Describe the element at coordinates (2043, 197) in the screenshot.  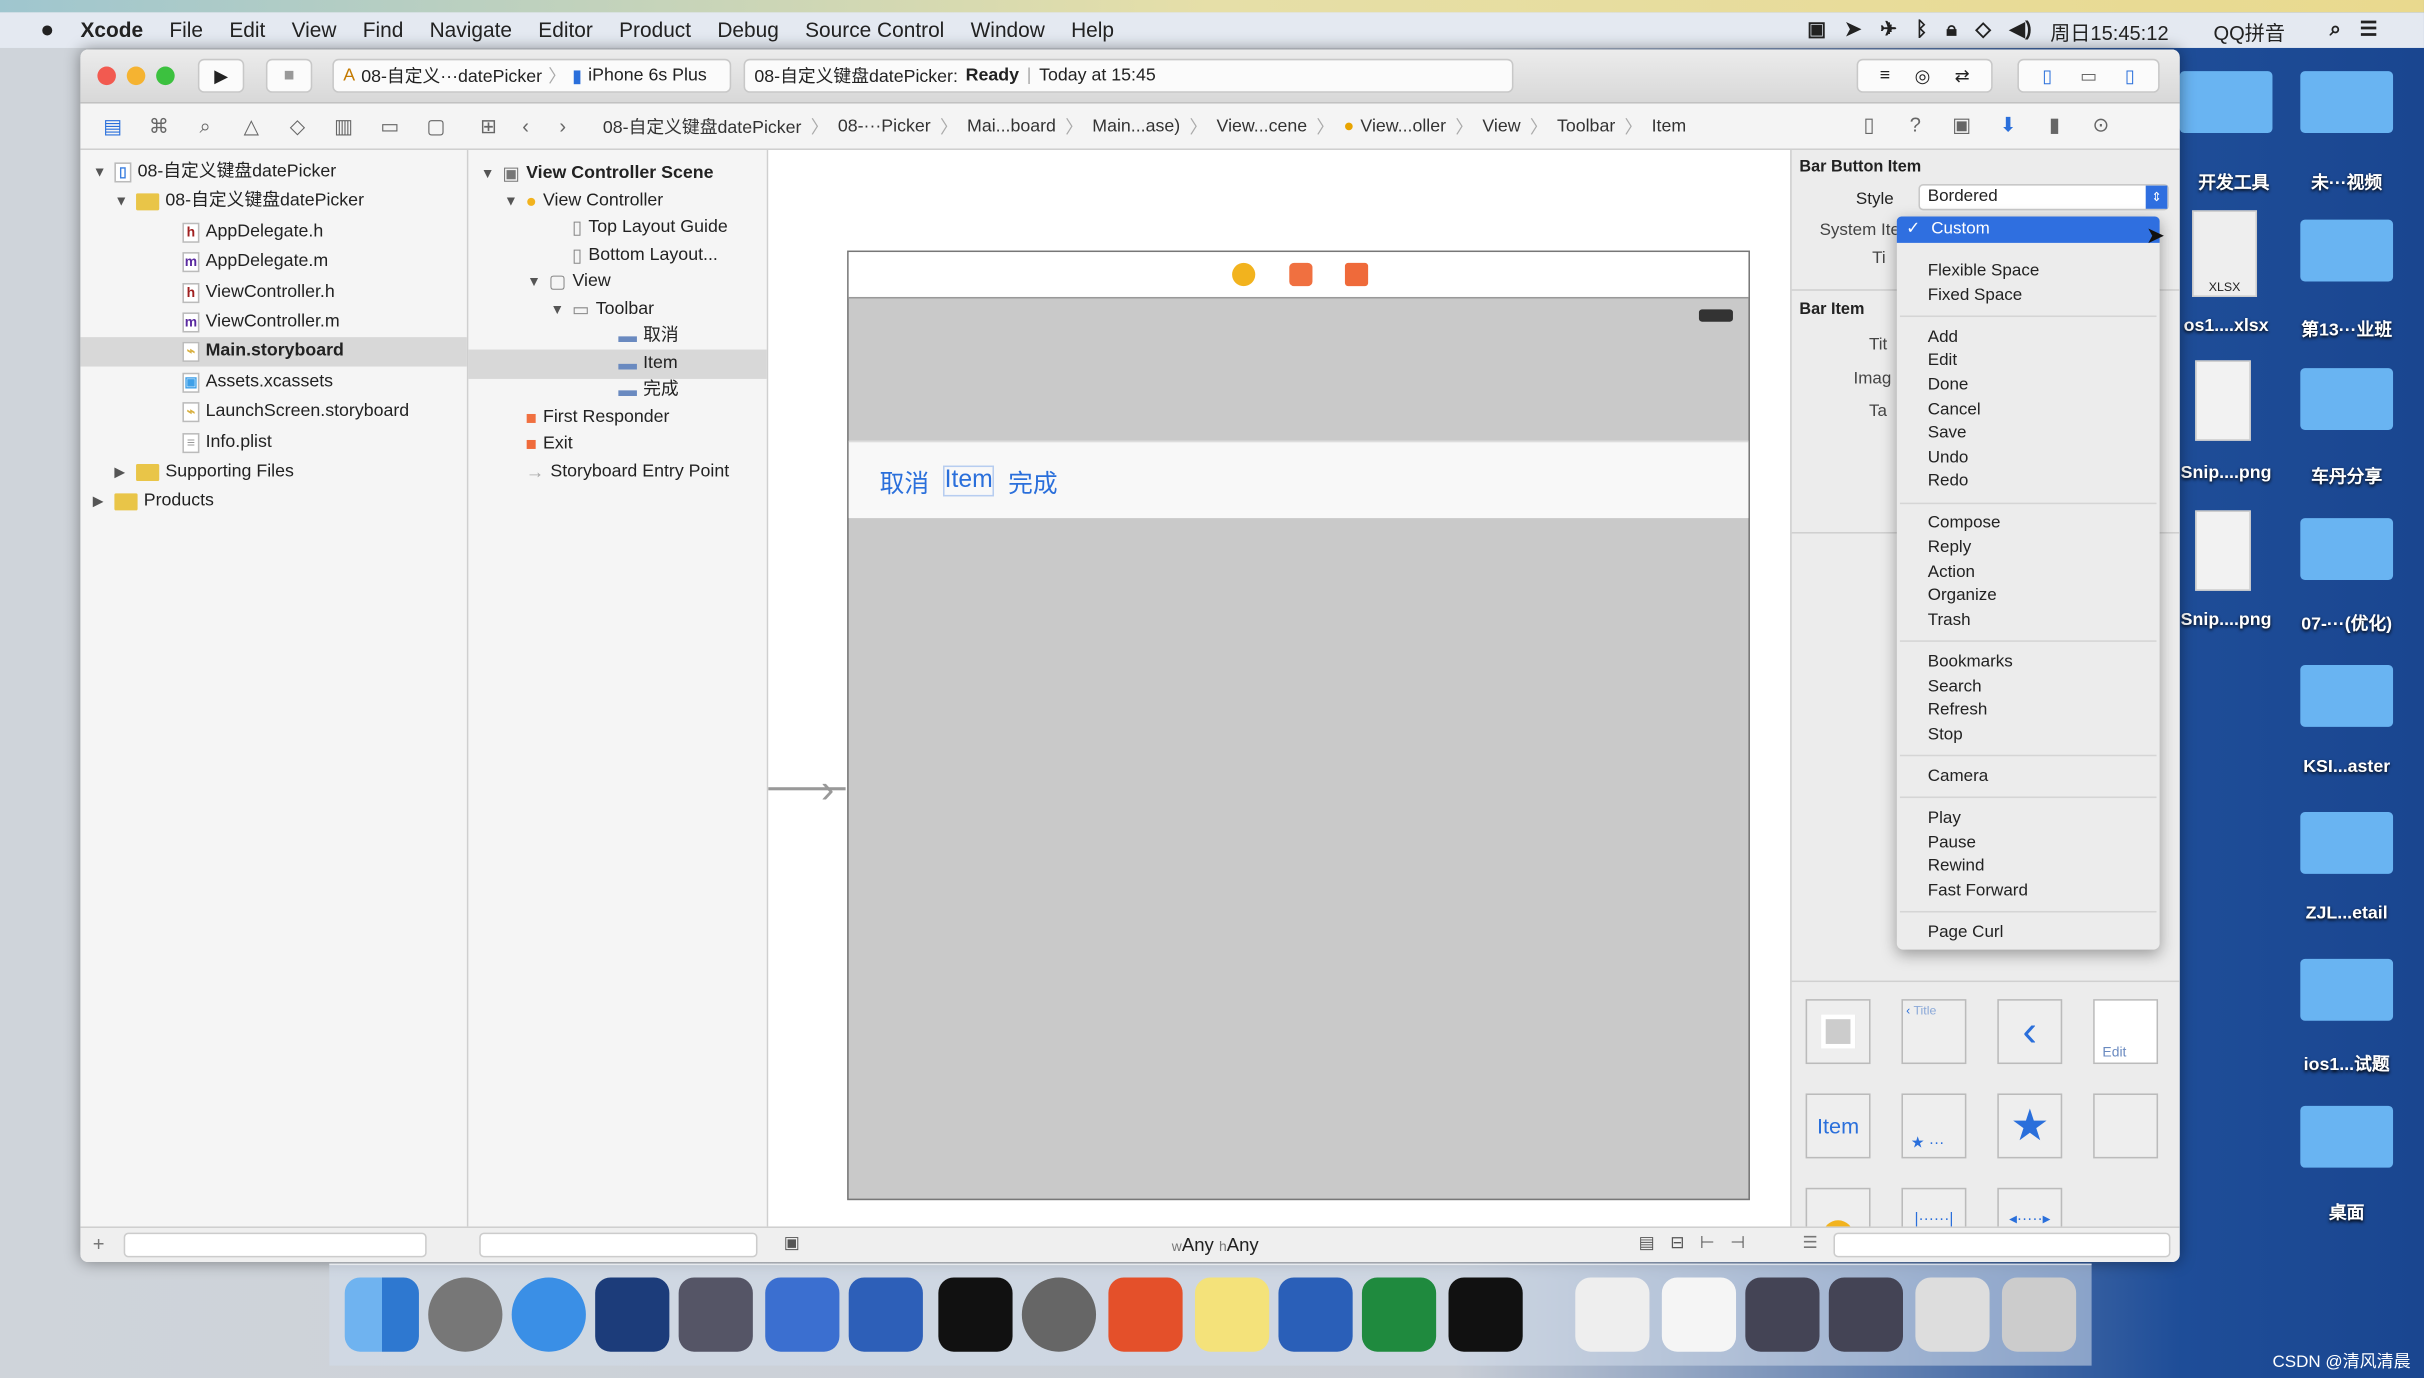
I see `style-select: Bordered ⇕` at that location.